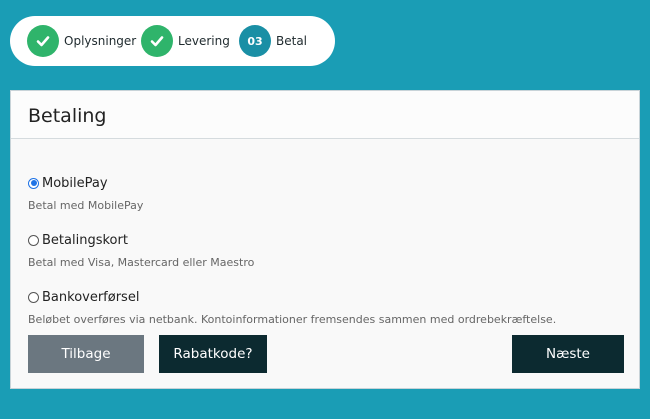 The width and height of the screenshot is (650, 419). Describe the element at coordinates (67, 116) in the screenshot. I see `page-title: Betaling` at that location.